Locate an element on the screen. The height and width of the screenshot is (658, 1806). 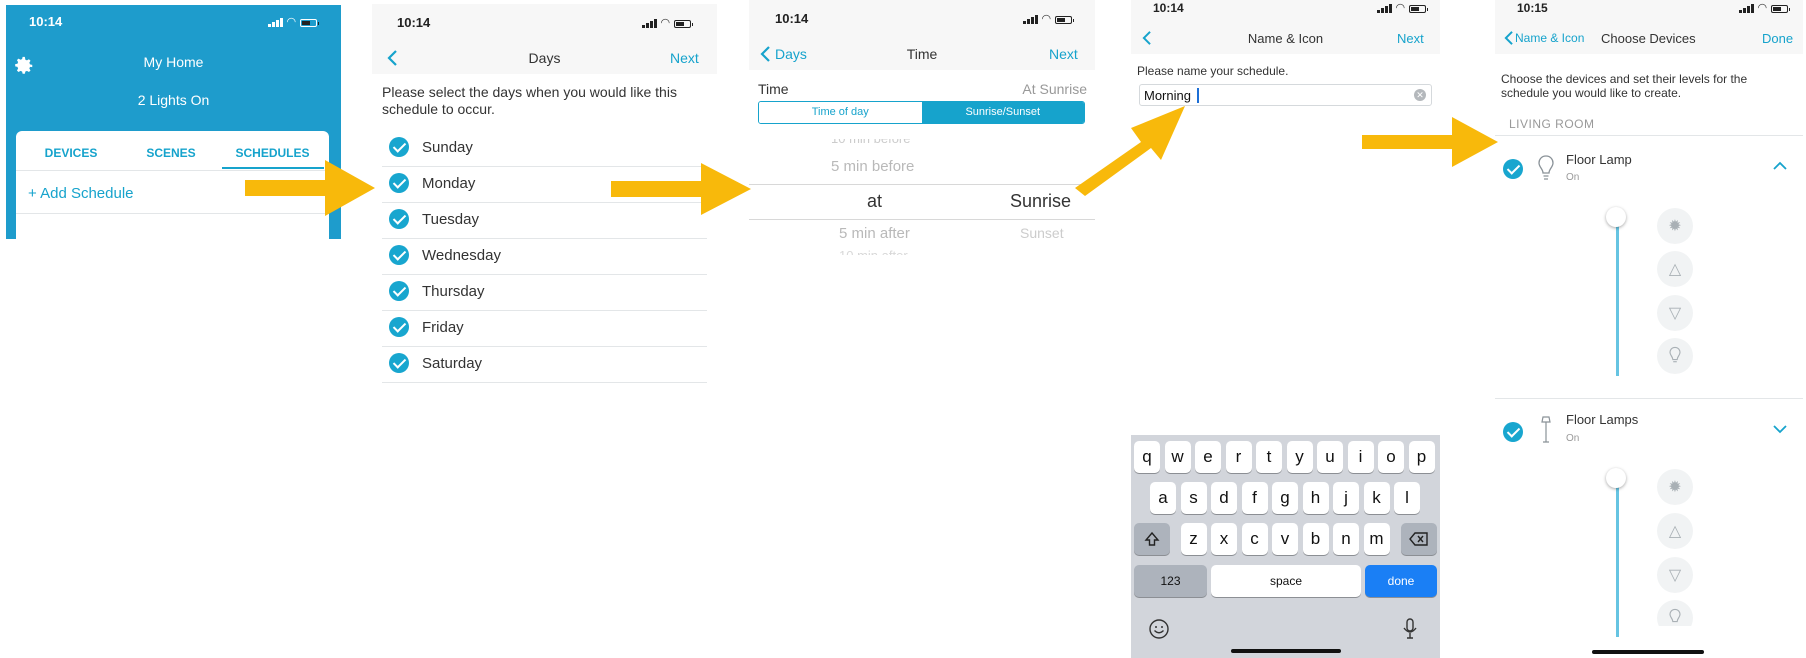
day-label: Tuesday is located at coordinates (450, 219).